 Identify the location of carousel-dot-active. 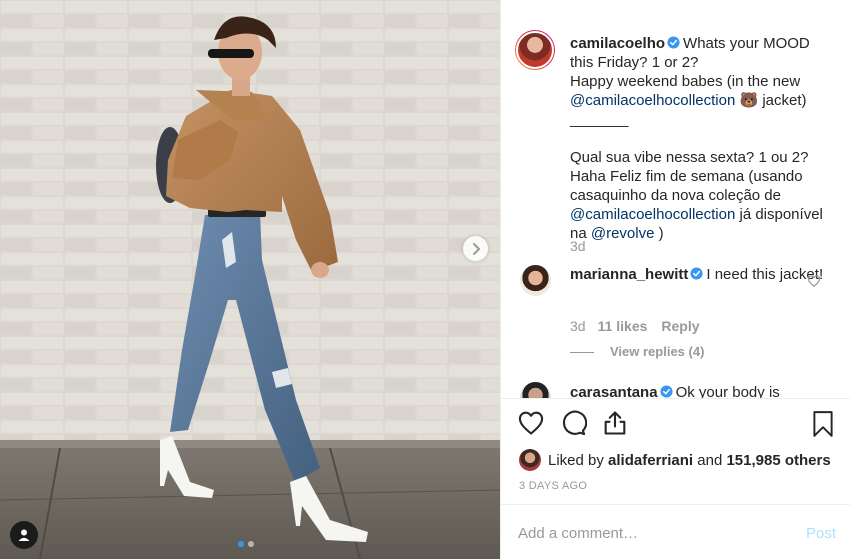
(241, 544).